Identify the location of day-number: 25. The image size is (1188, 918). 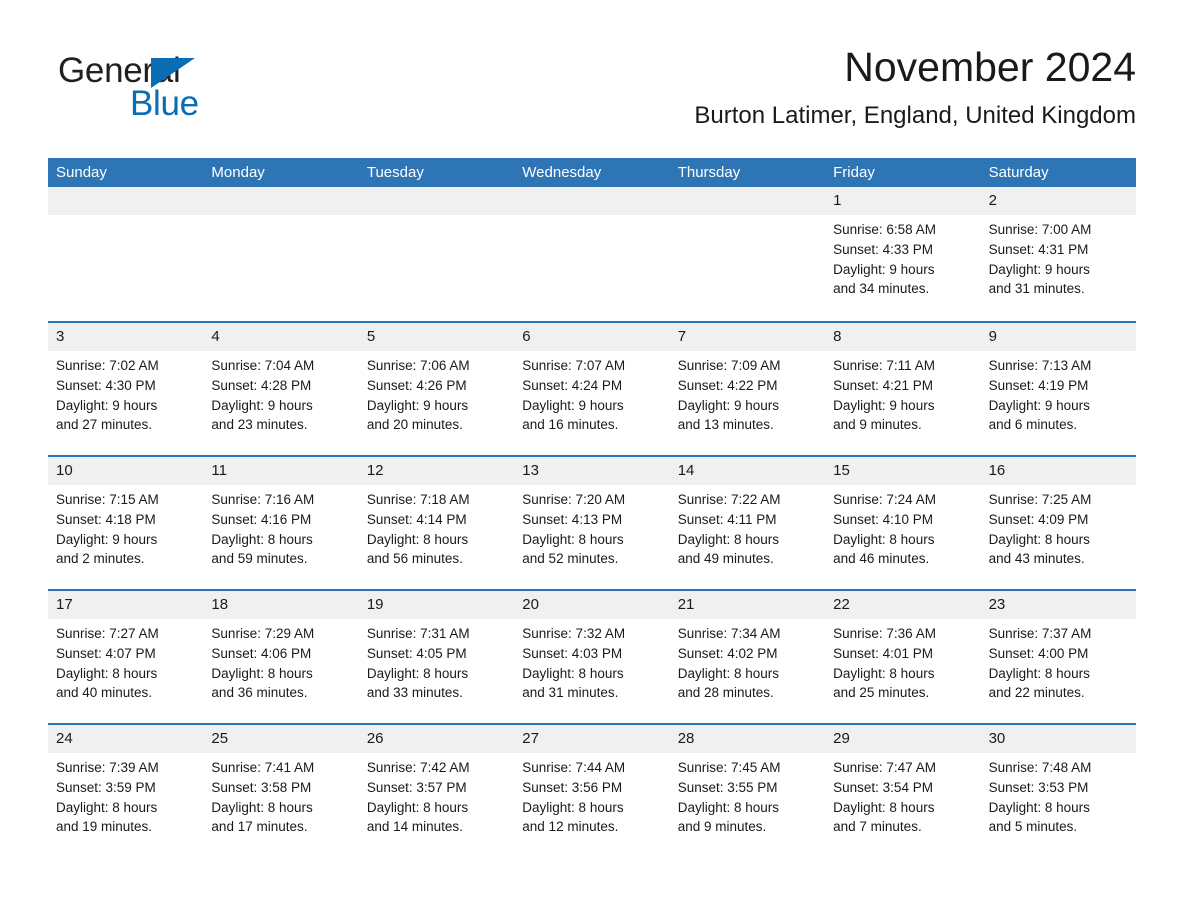
(281, 739).